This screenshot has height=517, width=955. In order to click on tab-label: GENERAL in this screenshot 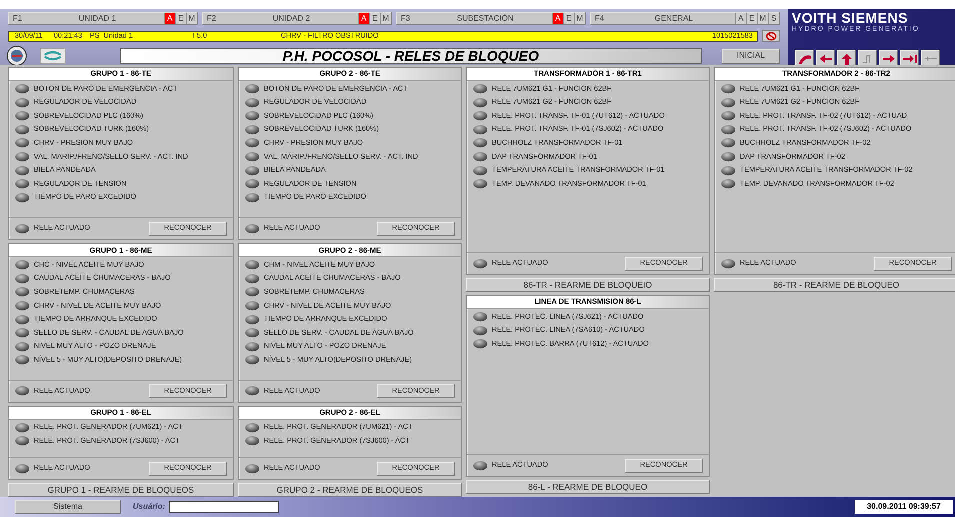, I will do `click(674, 18)`.